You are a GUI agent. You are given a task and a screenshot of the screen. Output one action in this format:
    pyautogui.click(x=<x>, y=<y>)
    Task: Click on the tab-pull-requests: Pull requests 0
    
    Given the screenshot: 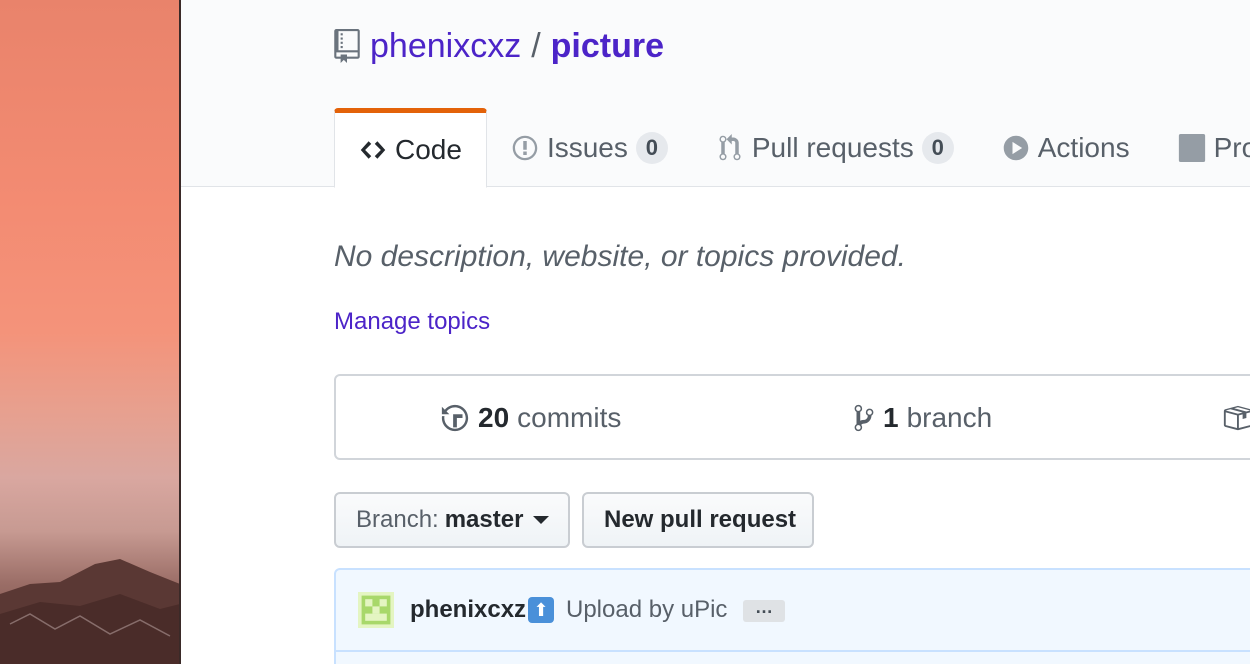 What is the action you would take?
    pyautogui.click(x=835, y=148)
    